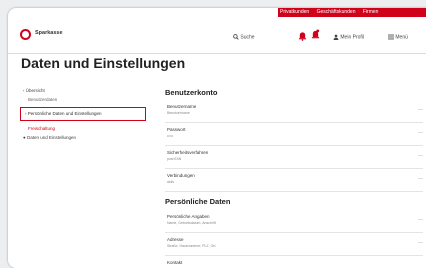  I want to click on logo-icon, so click(25, 34).